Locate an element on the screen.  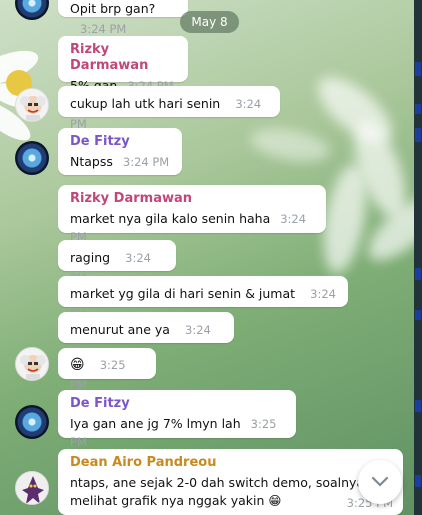
message-bubble: Rizky Darmawan 5% gan3:24 PM is located at coordinates (123, 64).